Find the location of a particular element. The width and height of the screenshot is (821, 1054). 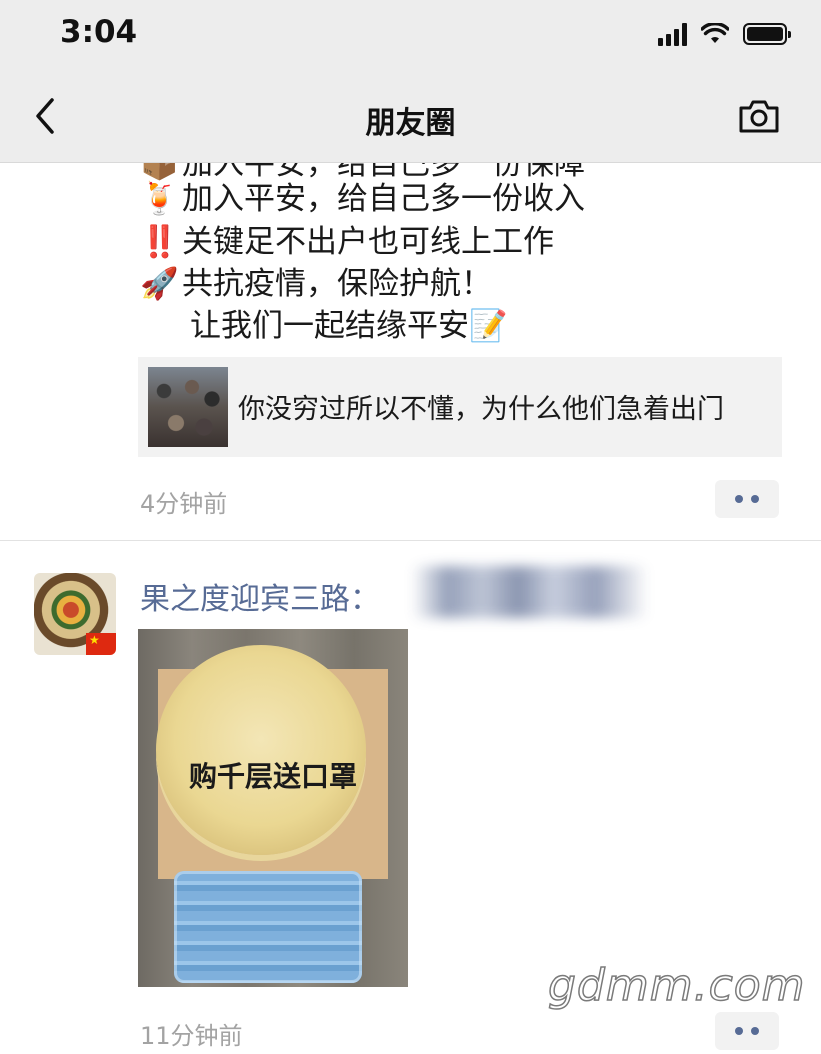

wifi-icon is located at coordinates (715, 33).